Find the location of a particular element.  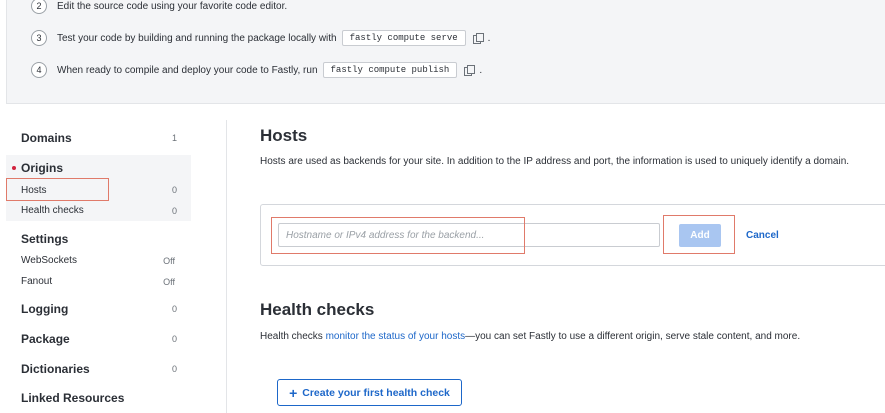

package-count: 0 is located at coordinates (174, 339).